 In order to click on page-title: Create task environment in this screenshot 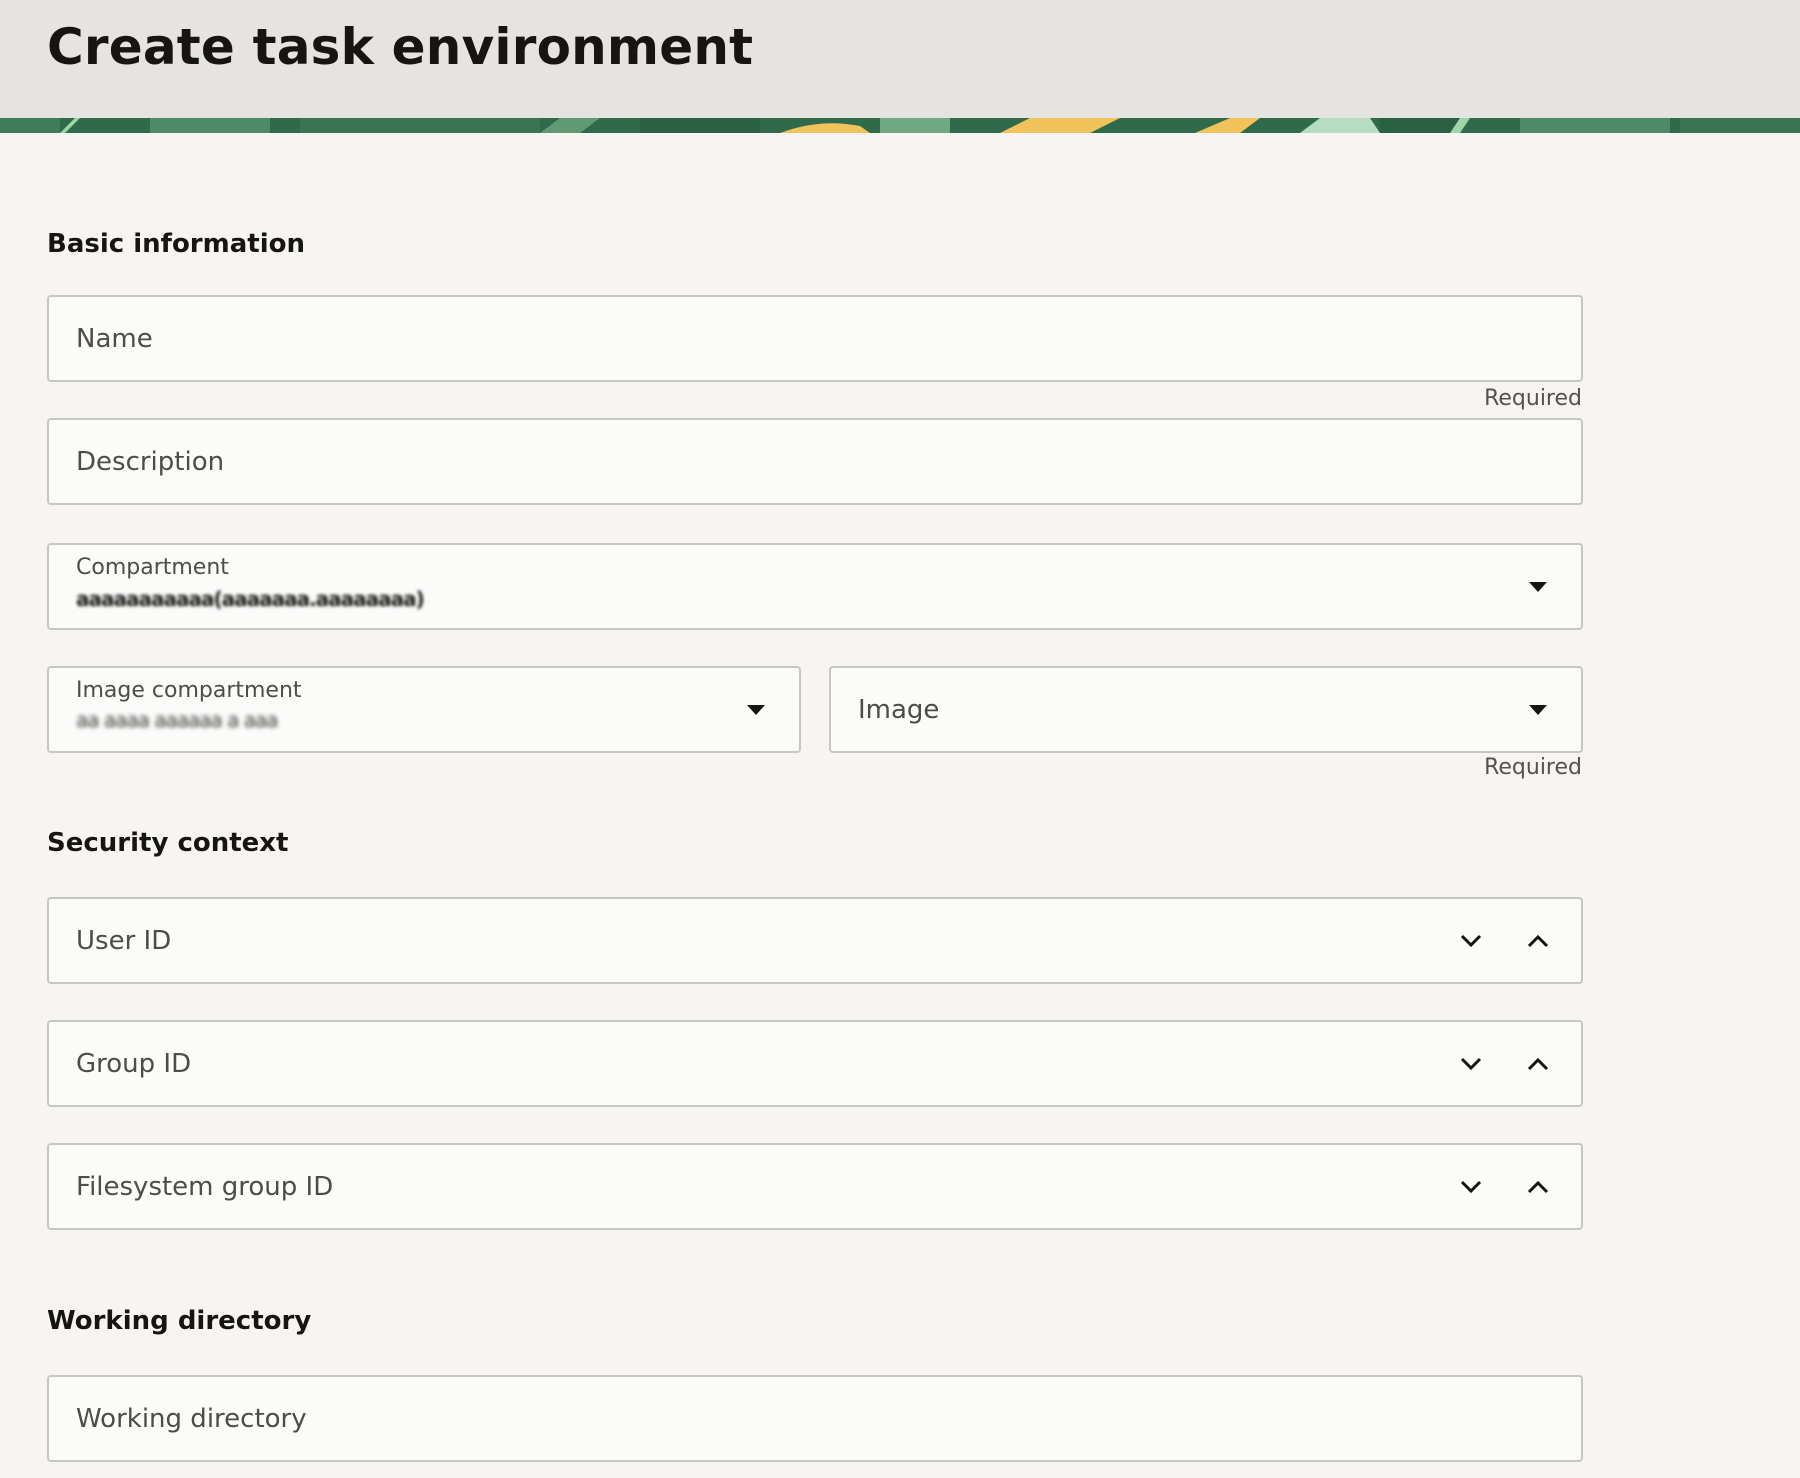, I will do `click(400, 47)`.